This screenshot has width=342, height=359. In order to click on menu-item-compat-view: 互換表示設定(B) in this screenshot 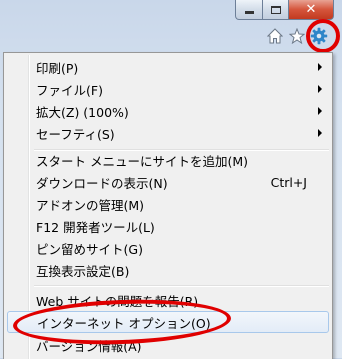, I will do `click(168, 270)`.